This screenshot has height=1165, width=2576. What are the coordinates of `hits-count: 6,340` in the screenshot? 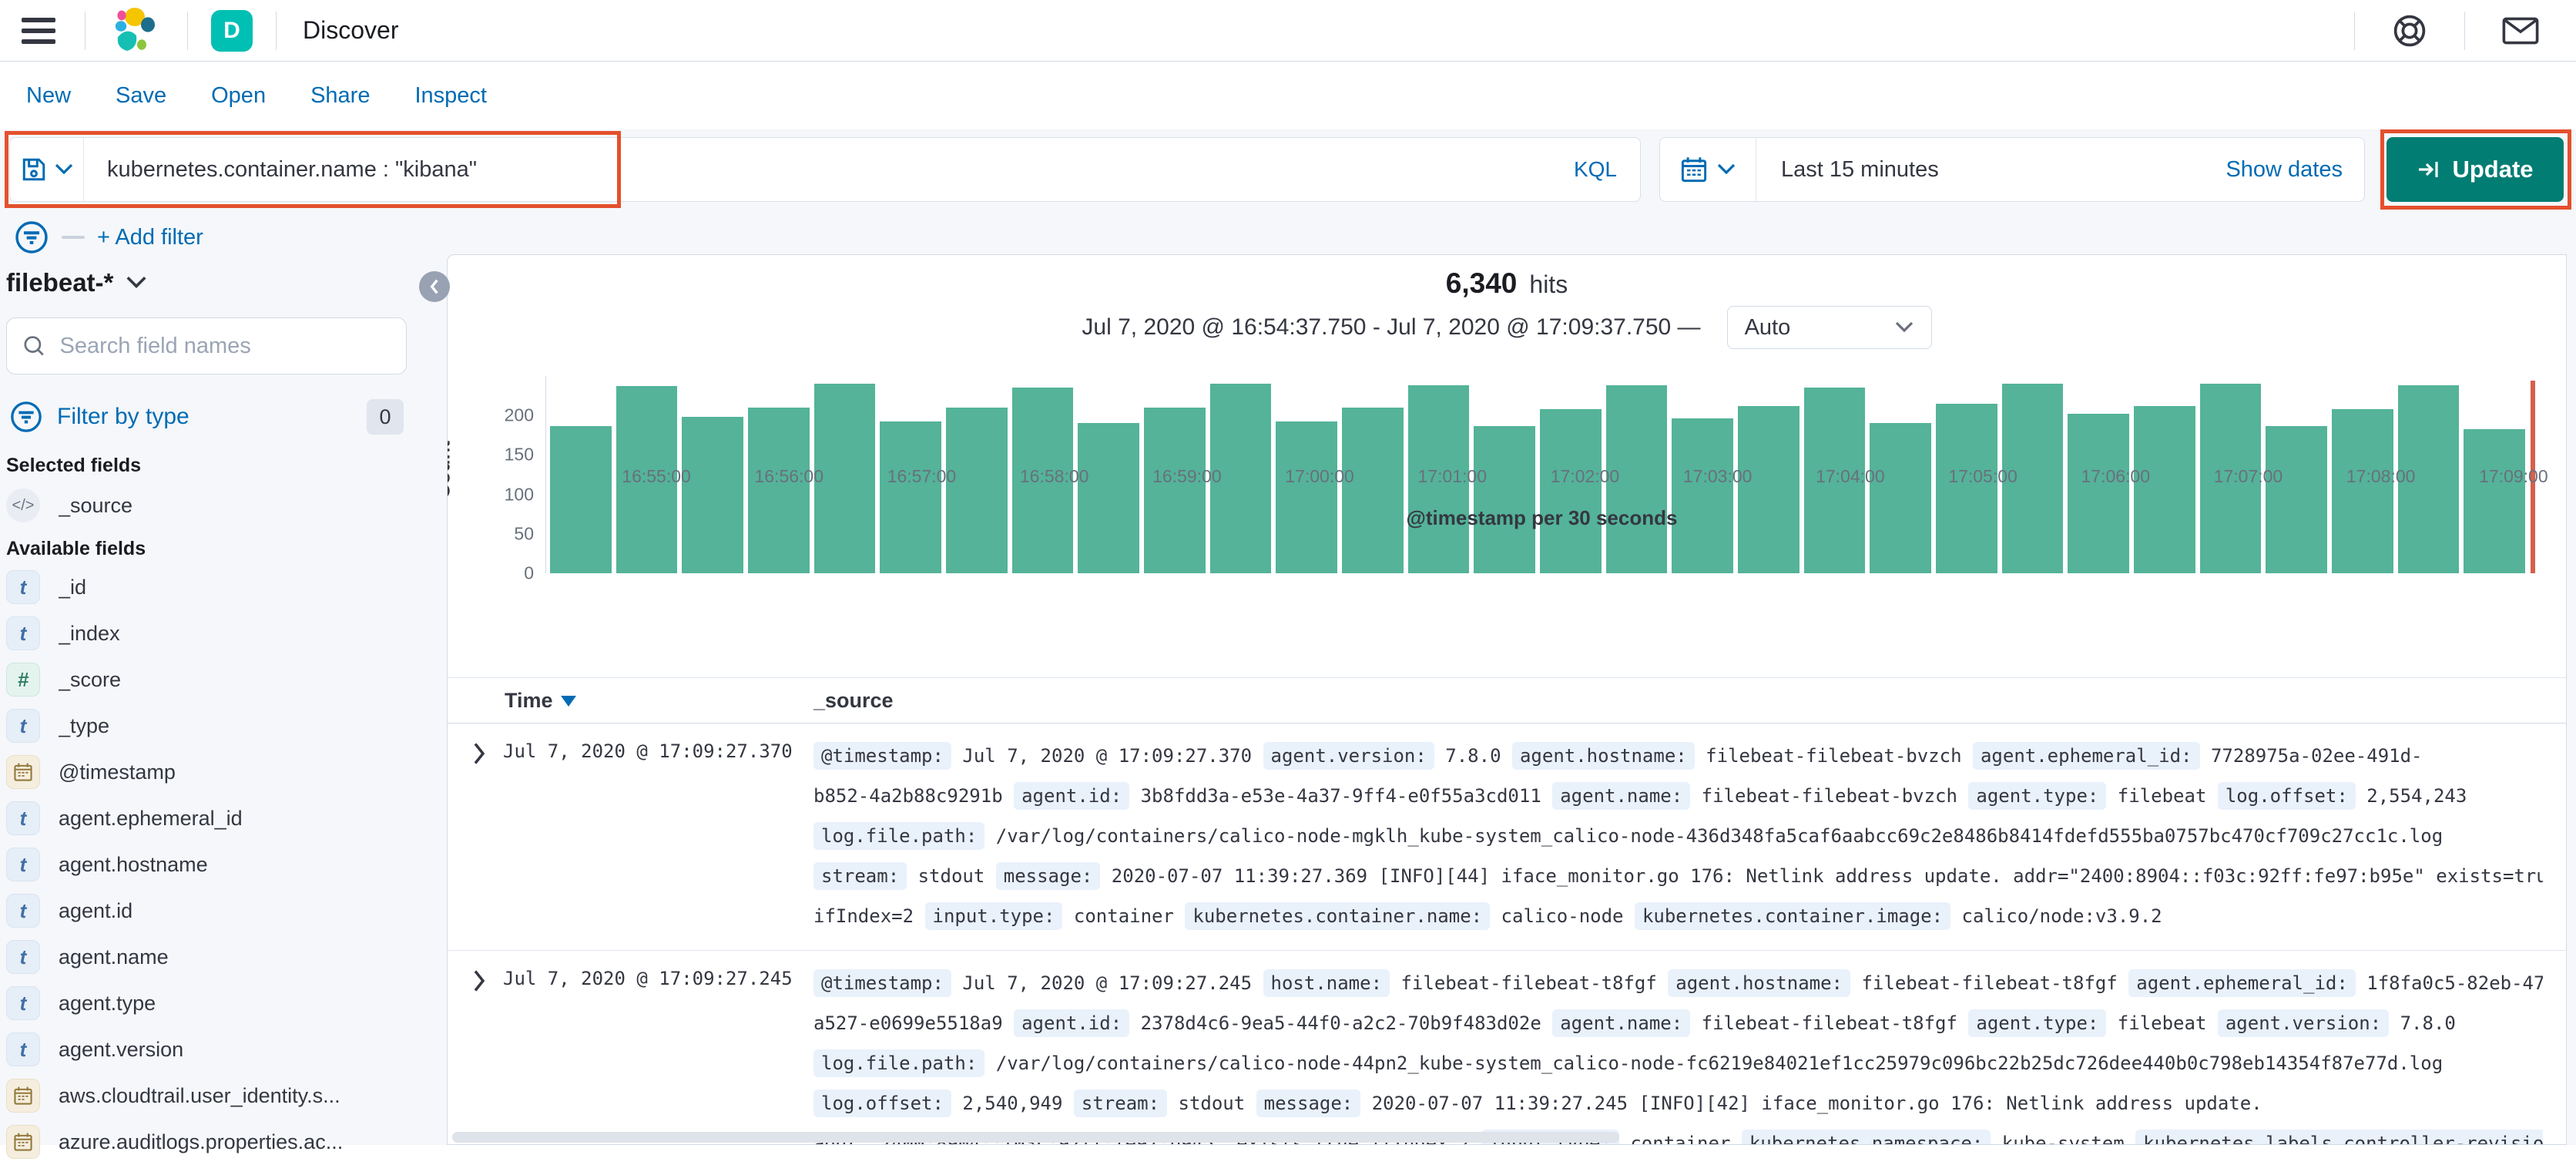 It's located at (1481, 283).